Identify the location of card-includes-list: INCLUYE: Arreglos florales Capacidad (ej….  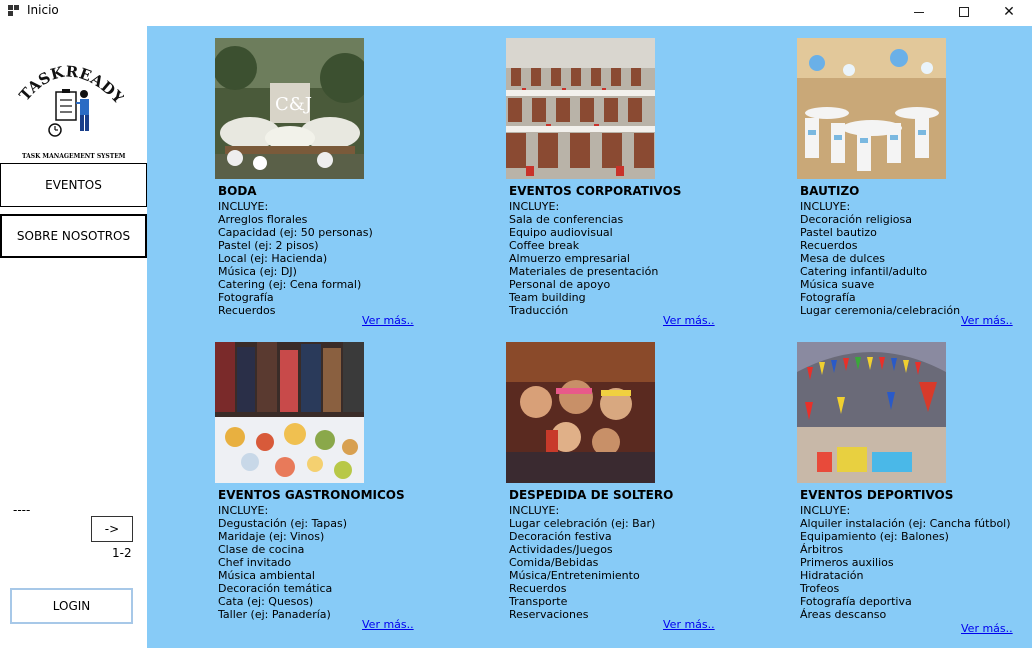
(295, 258).